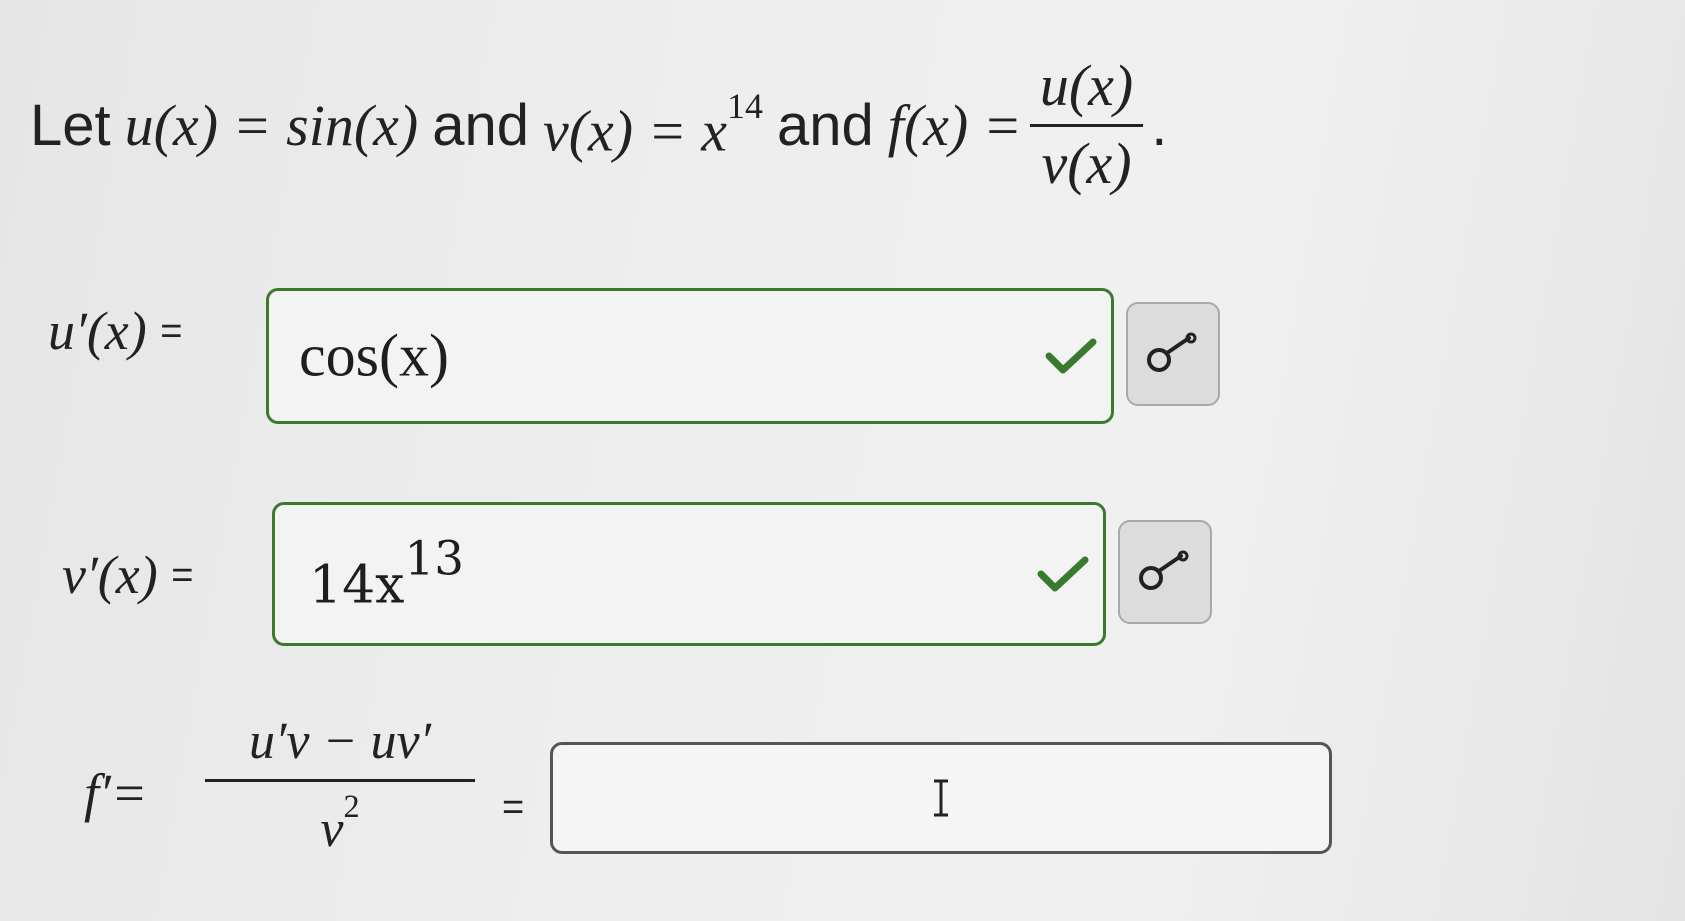 Image resolution: width=1685 pixels, height=921 pixels. What do you see at coordinates (434, 559) in the screenshot?
I see `v-prime-exponent: 13` at bounding box center [434, 559].